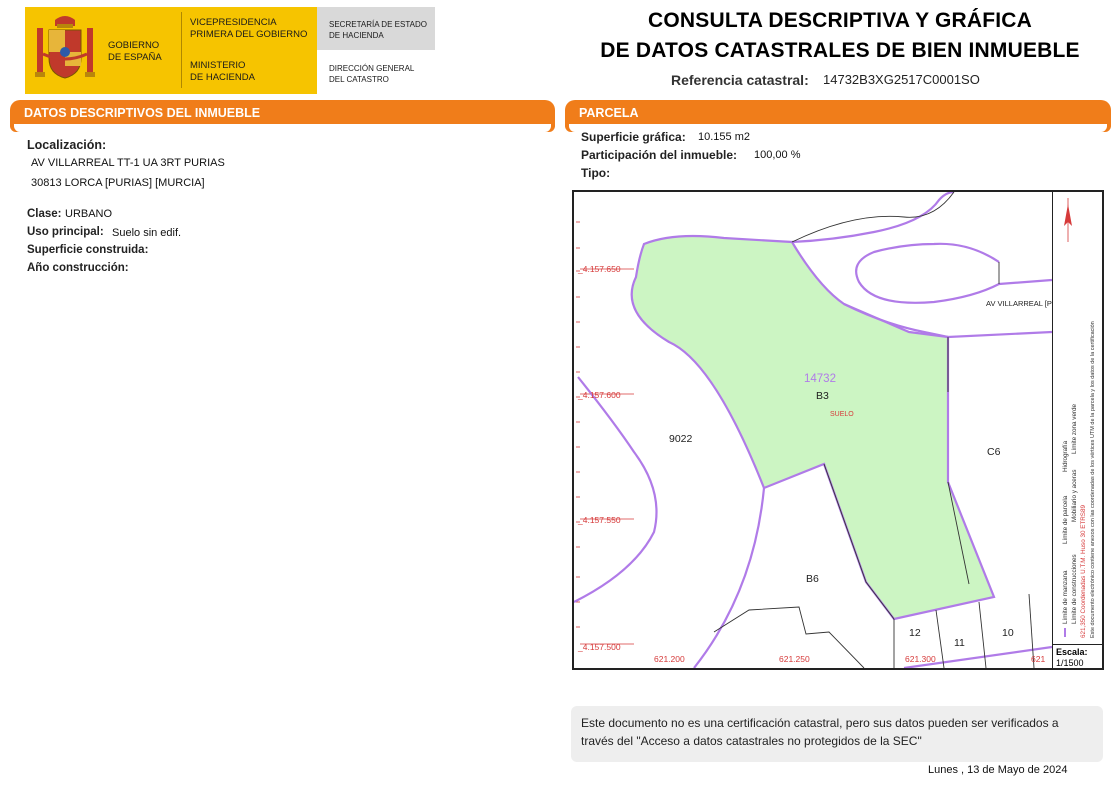  I want to click on parcel-11-label: 11, so click(959, 643).